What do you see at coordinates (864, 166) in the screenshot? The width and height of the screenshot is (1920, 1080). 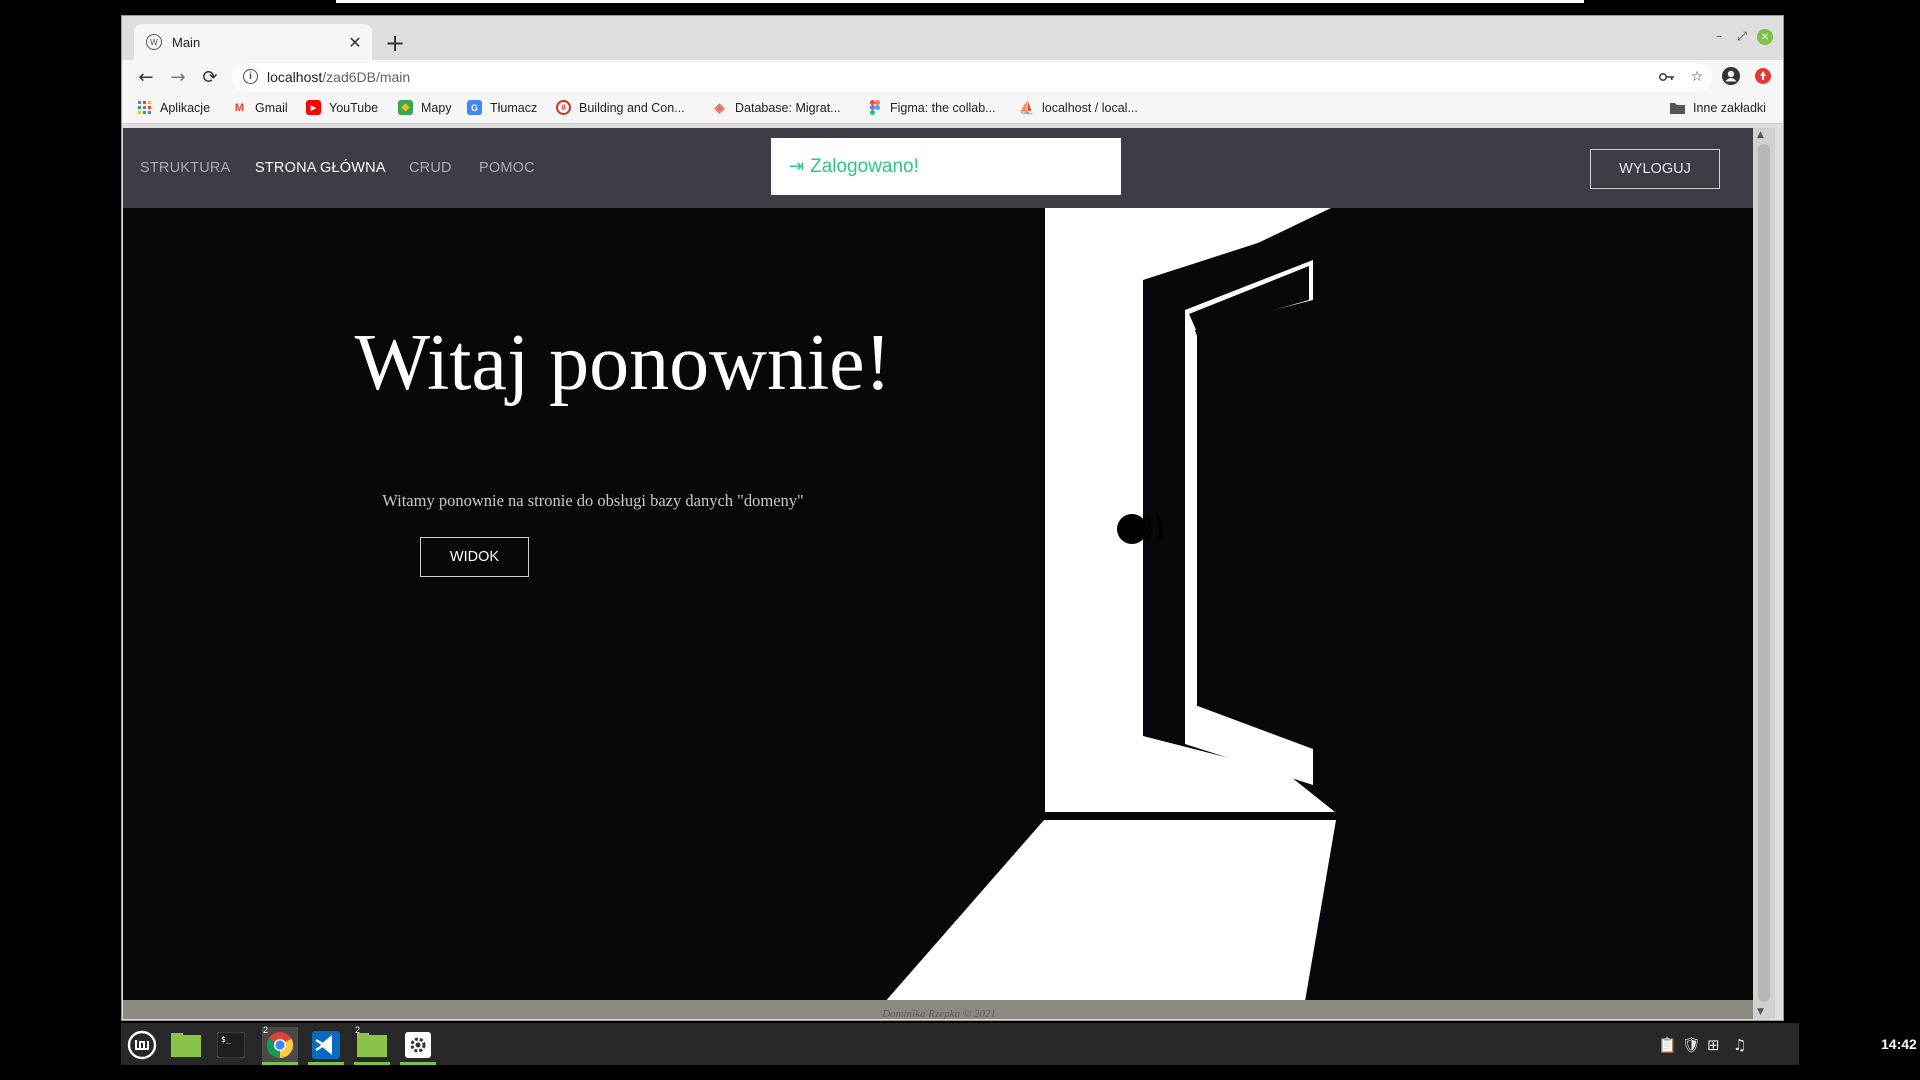 I see `toast-message: Zalogowano!` at bounding box center [864, 166].